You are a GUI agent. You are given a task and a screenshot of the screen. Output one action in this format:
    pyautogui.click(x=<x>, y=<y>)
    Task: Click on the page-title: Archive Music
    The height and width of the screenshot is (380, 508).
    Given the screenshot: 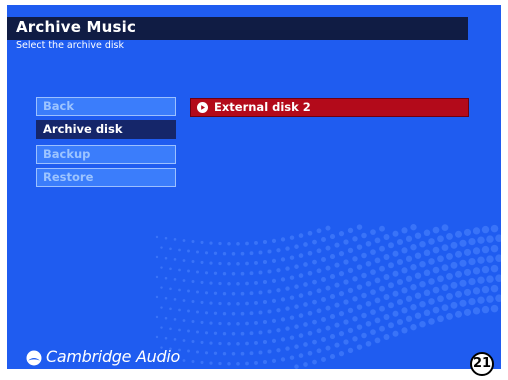 What is the action you would take?
    pyautogui.click(x=76, y=27)
    